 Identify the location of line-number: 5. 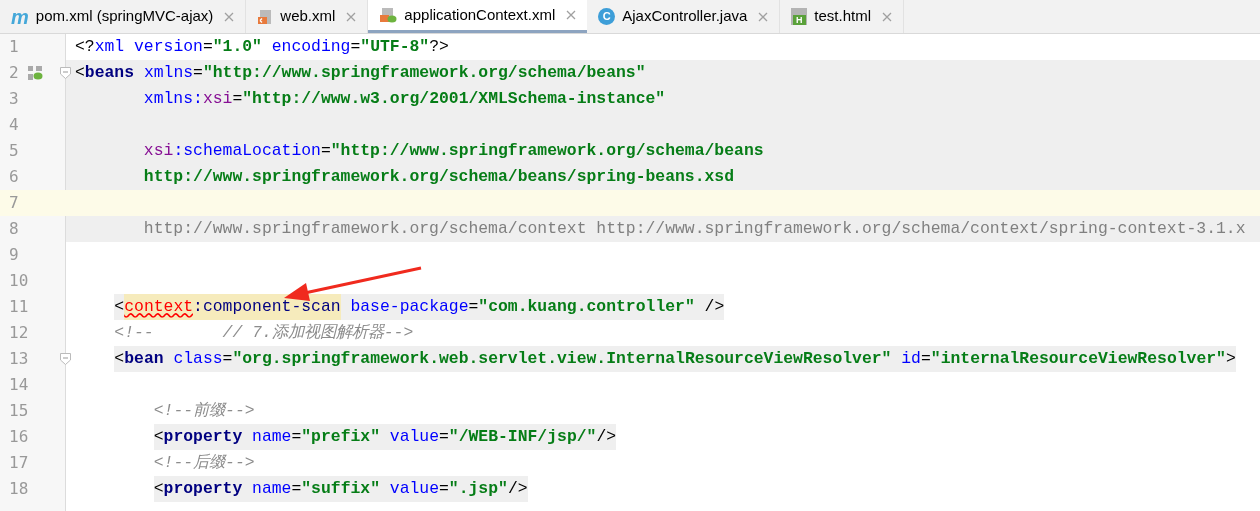
(13, 151).